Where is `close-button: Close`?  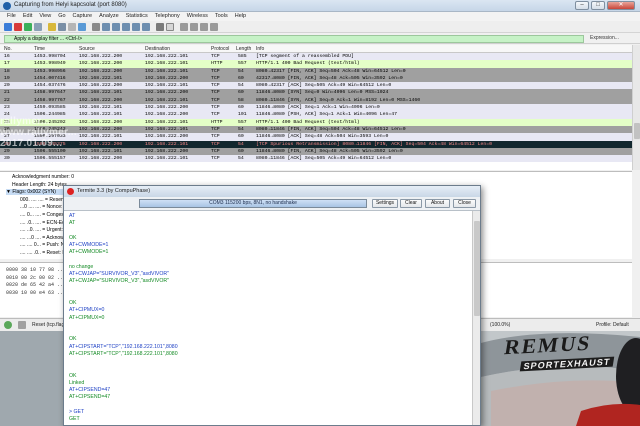
close-button: Close is located at coordinates (464, 203).